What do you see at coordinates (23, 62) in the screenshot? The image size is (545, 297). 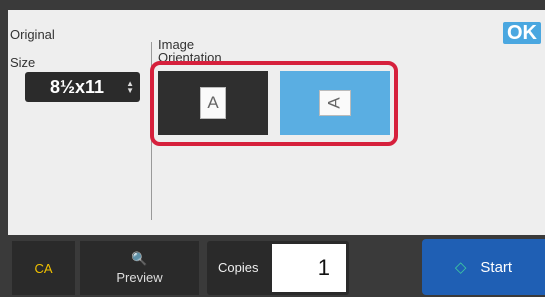 I see `size-label: Size` at bounding box center [23, 62].